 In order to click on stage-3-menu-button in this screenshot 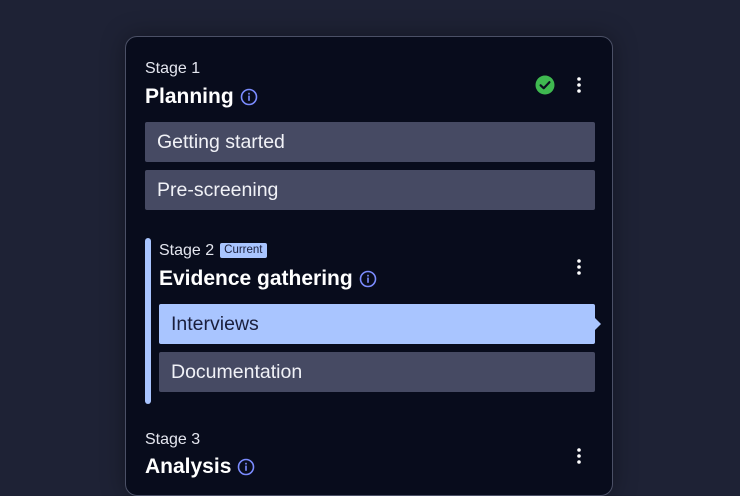, I will do `click(579, 456)`.